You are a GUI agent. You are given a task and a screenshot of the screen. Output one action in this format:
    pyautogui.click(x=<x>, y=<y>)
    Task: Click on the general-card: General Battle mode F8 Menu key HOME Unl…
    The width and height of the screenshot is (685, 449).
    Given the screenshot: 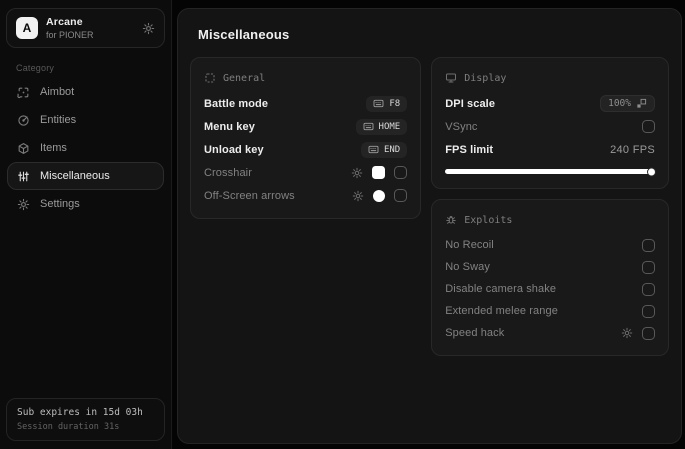 What is the action you would take?
    pyautogui.click(x=306, y=138)
    